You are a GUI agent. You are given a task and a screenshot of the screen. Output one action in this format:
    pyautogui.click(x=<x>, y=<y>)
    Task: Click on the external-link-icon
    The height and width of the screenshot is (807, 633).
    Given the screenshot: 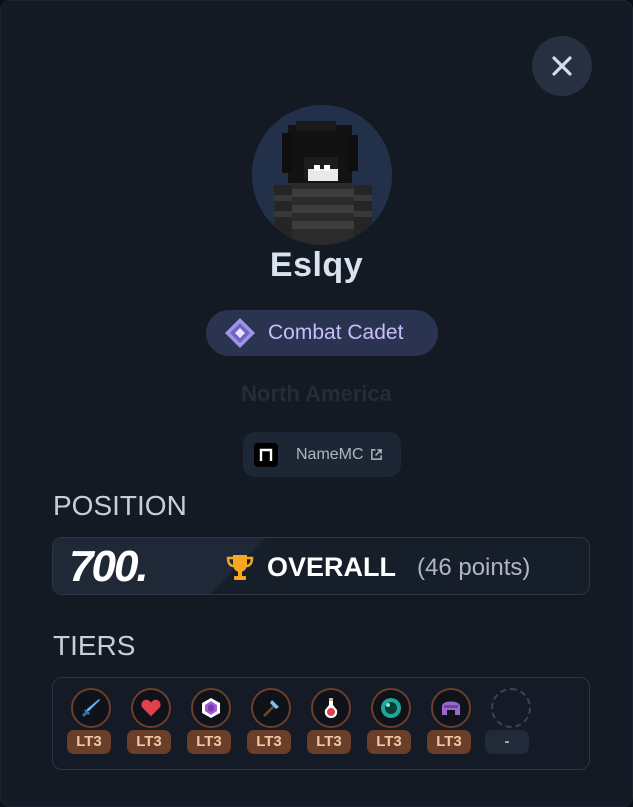 What is the action you would take?
    pyautogui.click(x=376, y=454)
    